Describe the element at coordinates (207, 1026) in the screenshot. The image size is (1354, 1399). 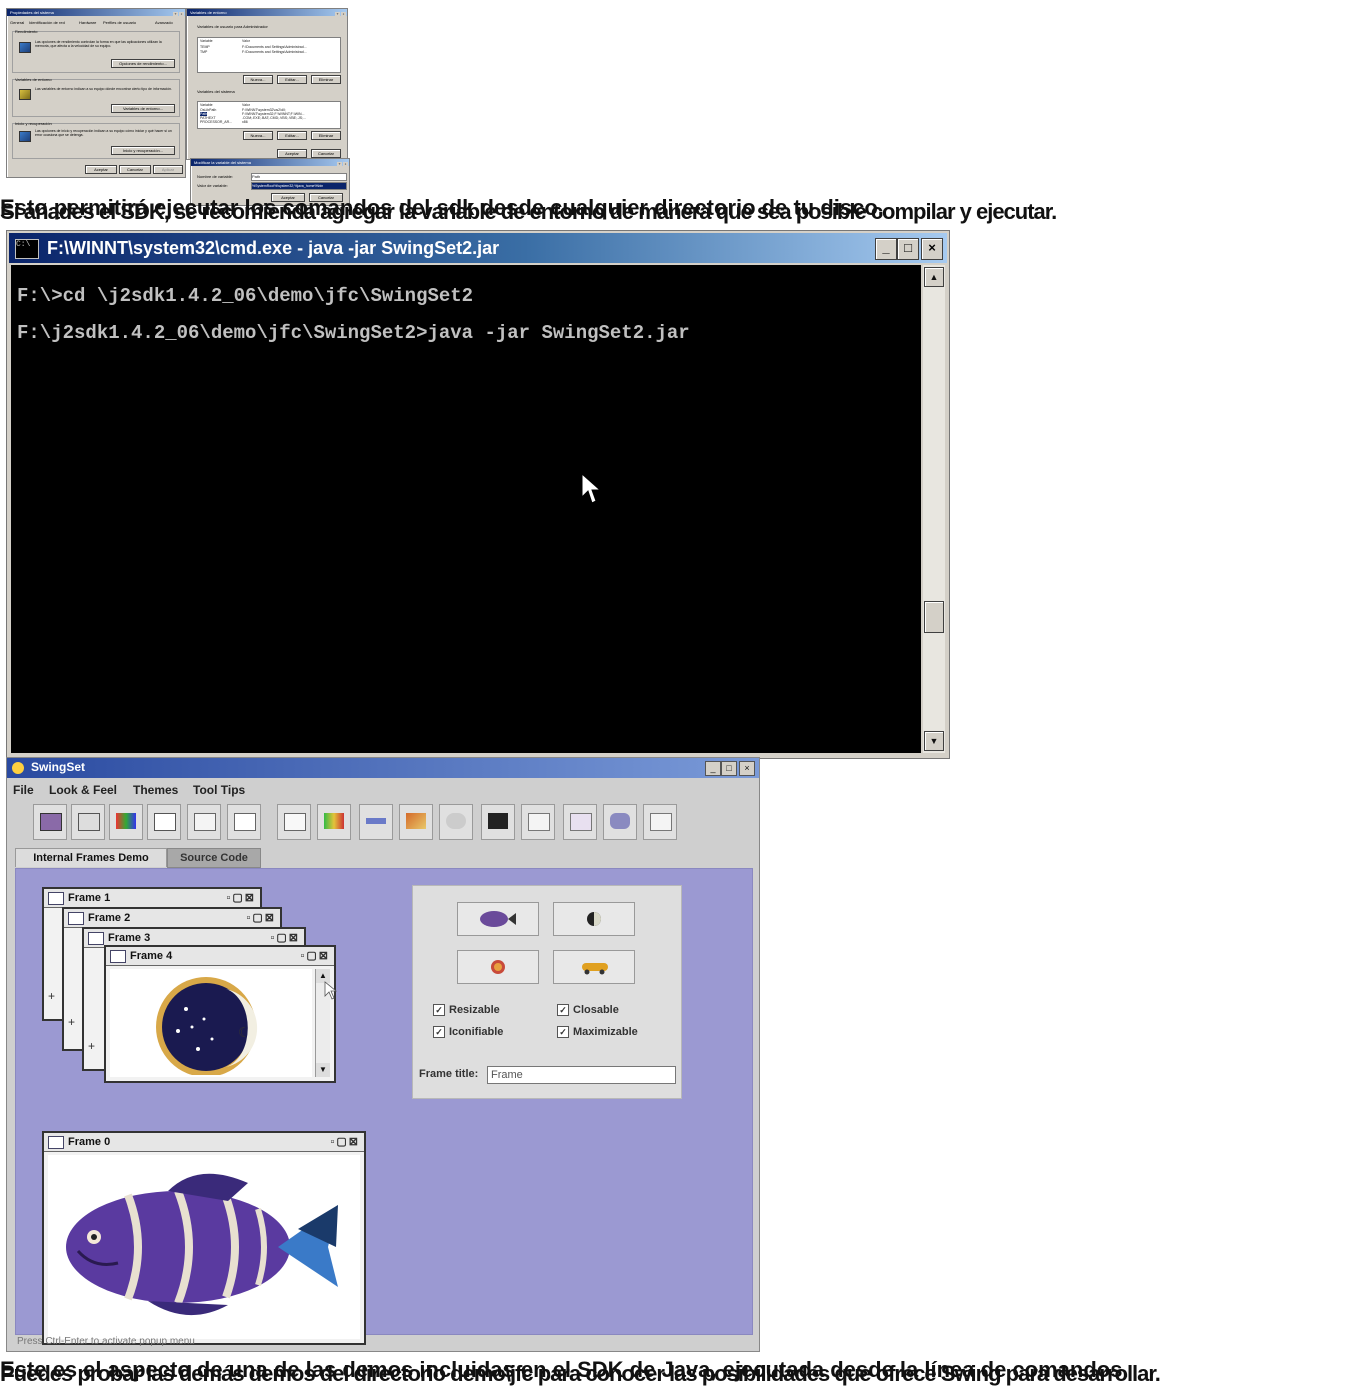
I see `moon-image-icon: ☾` at that location.